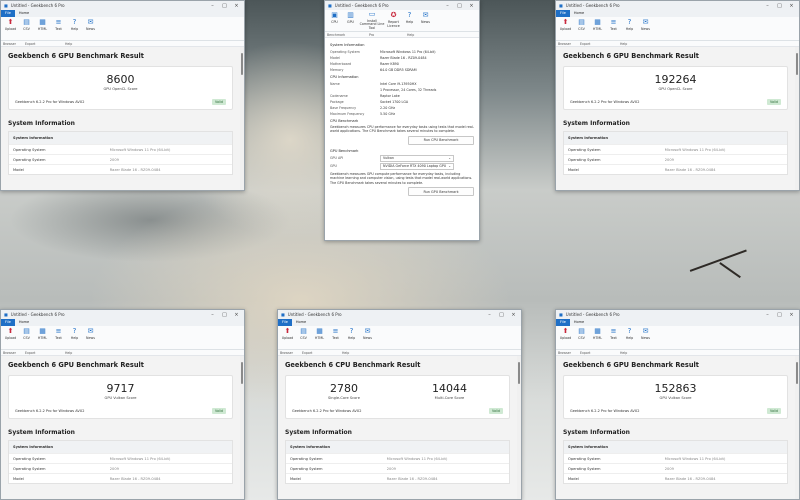  Describe the element at coordinates (441, 192) in the screenshot. I see `run-gpu-benchmark-button: Run GPU Benchmark` at that location.